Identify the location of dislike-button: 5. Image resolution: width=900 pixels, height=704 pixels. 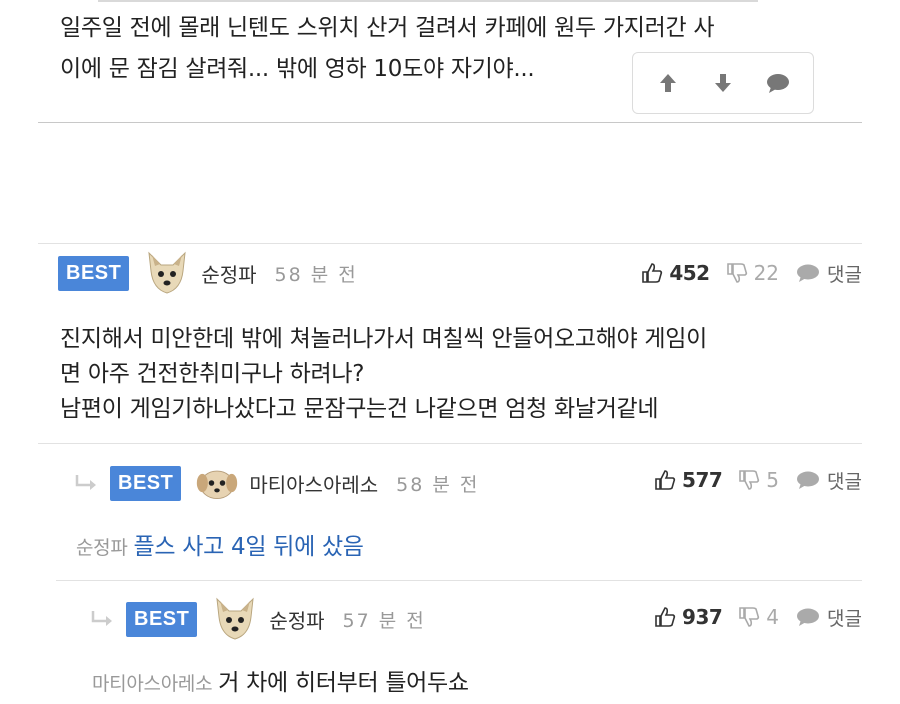
(758, 480).